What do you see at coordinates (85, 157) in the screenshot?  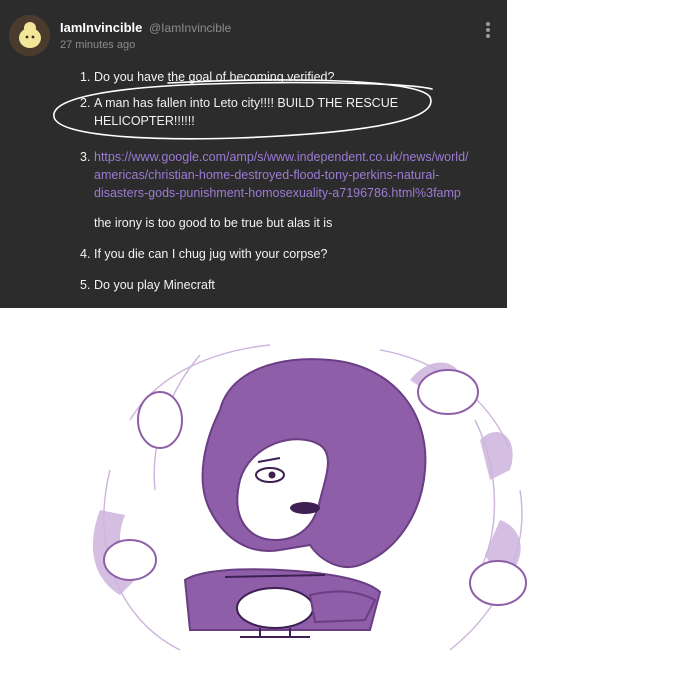 I see `item-number: 3.` at bounding box center [85, 157].